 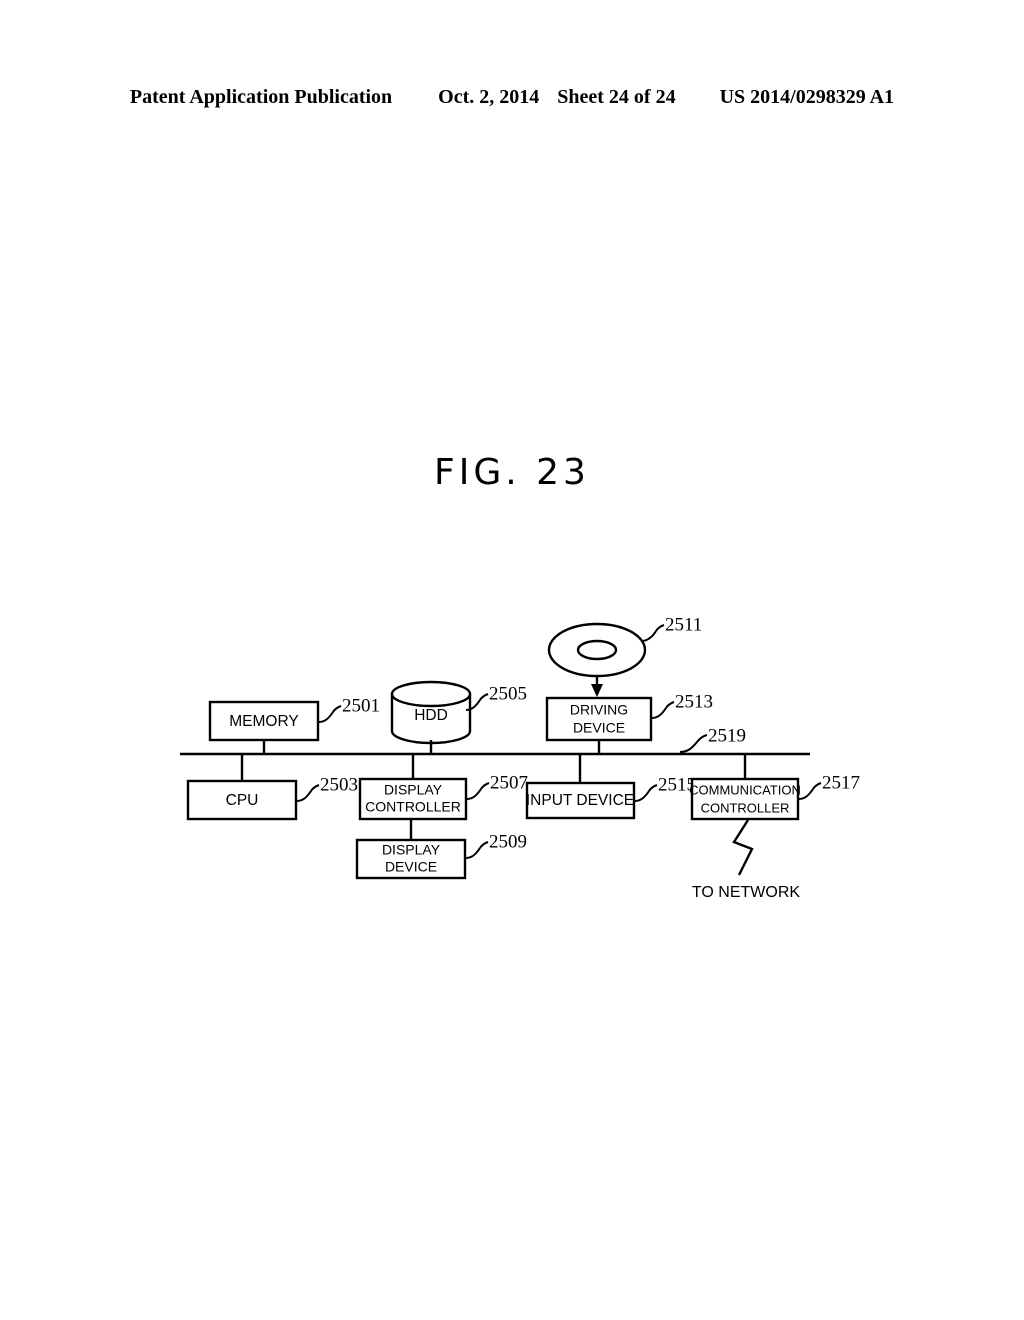 I want to click on cpu-ref-leader, so click(x=308, y=793).